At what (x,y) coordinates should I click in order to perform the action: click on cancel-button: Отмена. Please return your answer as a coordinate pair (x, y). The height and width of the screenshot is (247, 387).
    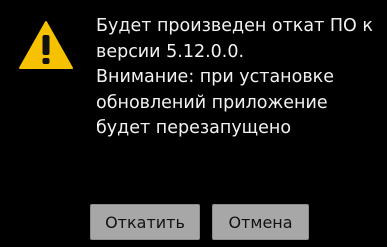
    Looking at the image, I should click on (260, 222).